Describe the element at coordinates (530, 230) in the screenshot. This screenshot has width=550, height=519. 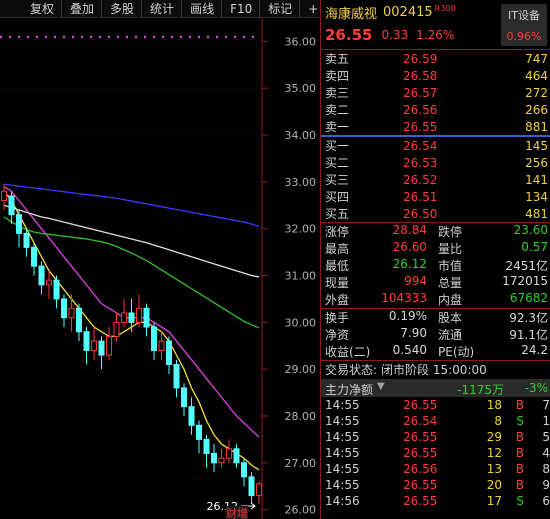
I see `stat-value: 23.60` at that location.